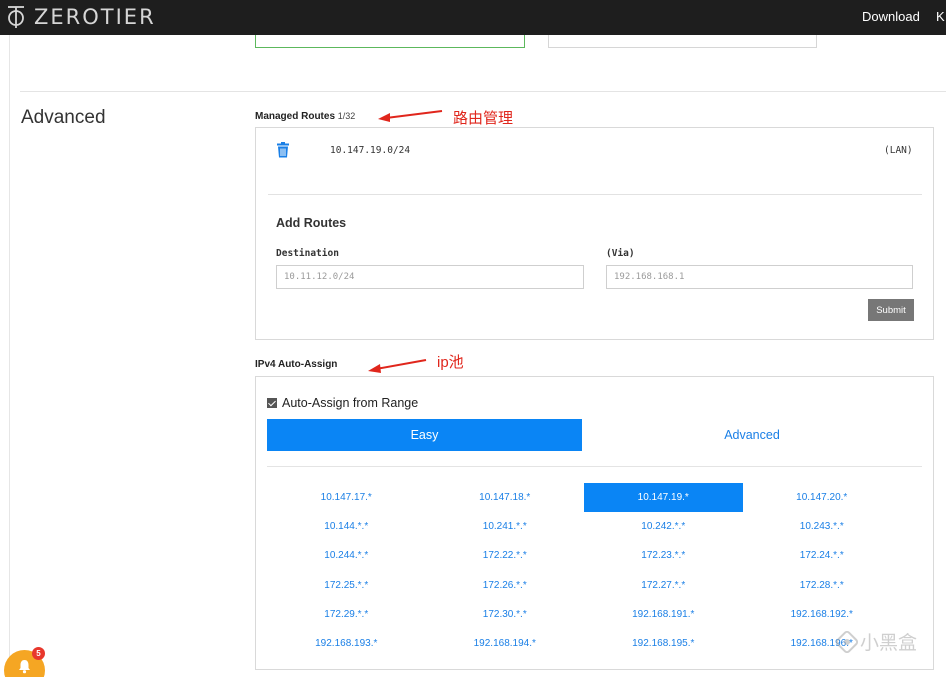 The height and width of the screenshot is (677, 946). What do you see at coordinates (272, 403) in the screenshot?
I see `auto-assign-checkbox` at bounding box center [272, 403].